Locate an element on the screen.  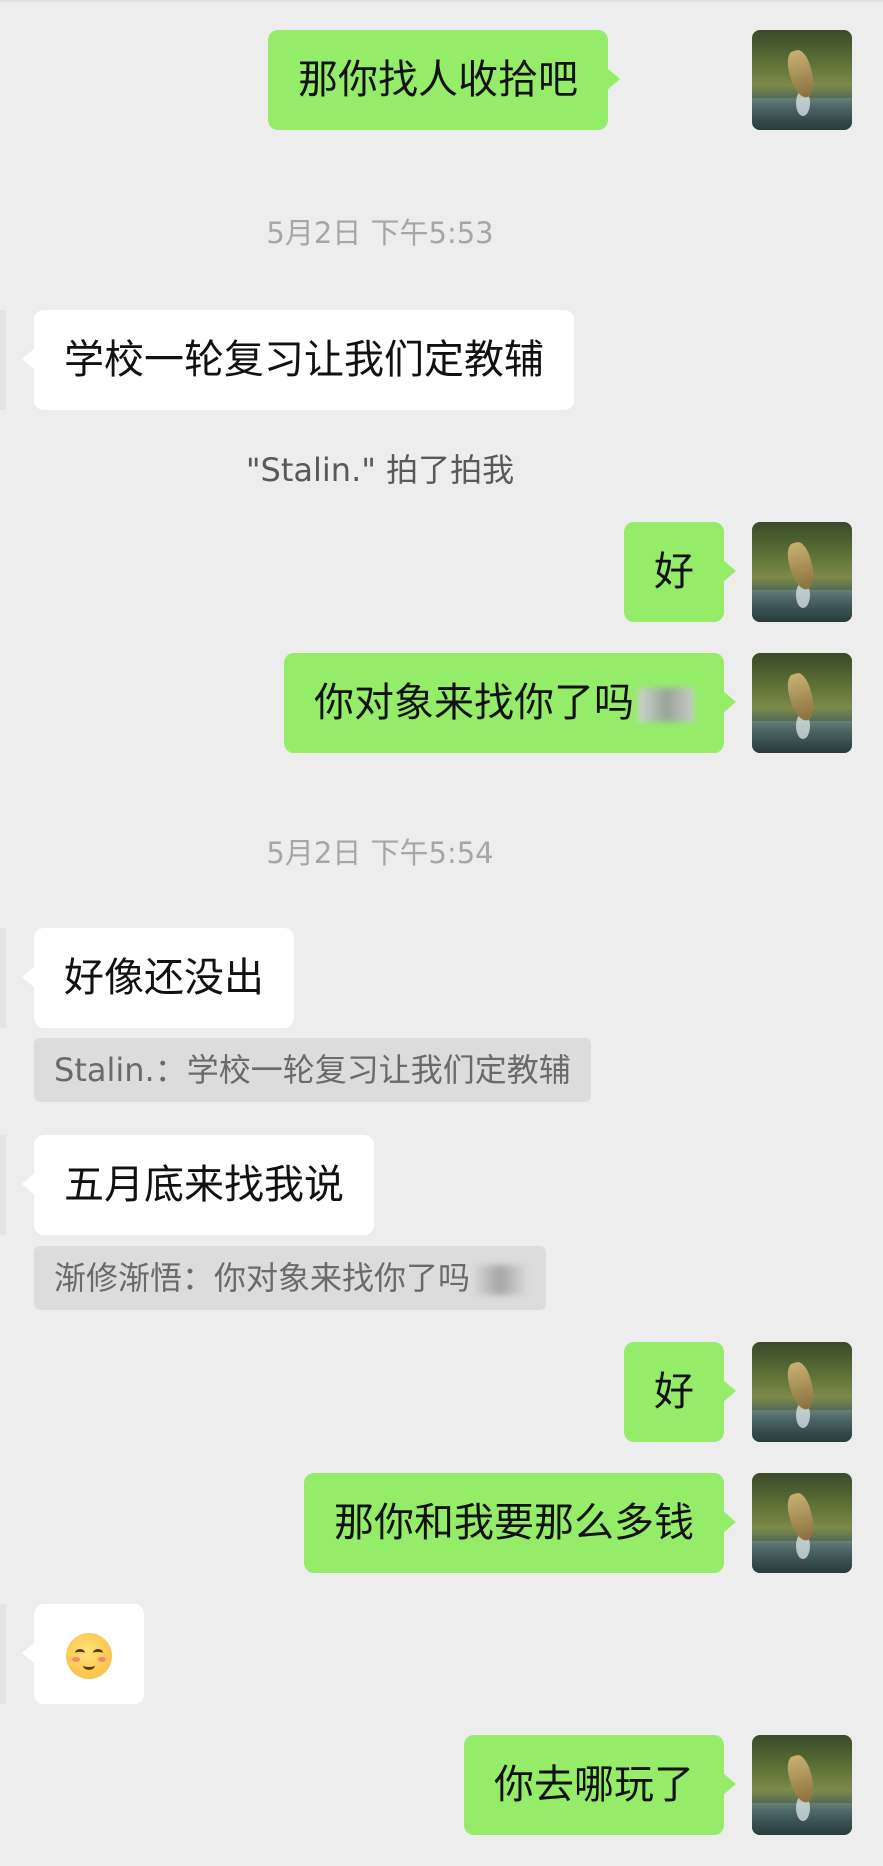
quoted-reply: 渐修渐悟：你对象来找你了吗 is located at coordinates (290, 1278).